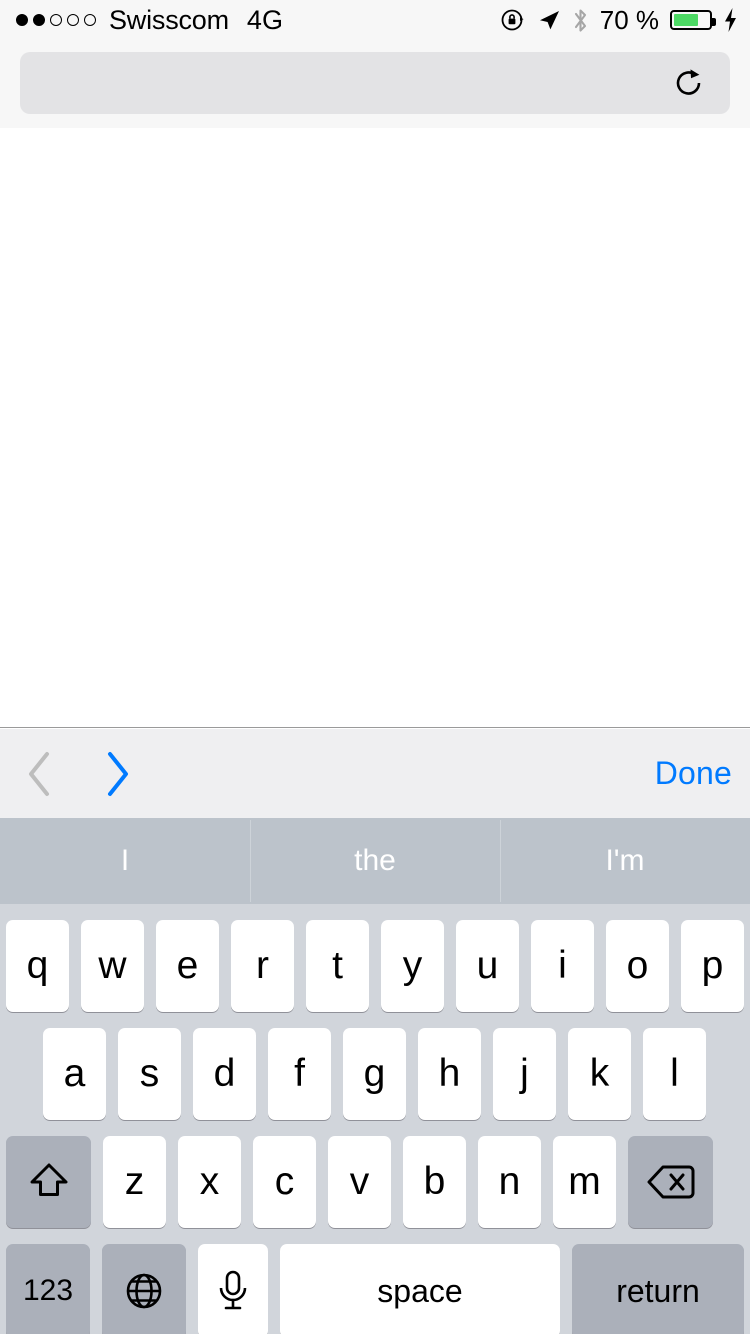  I want to click on keyboard-row-4: 123 space return, so click(375, 1289).